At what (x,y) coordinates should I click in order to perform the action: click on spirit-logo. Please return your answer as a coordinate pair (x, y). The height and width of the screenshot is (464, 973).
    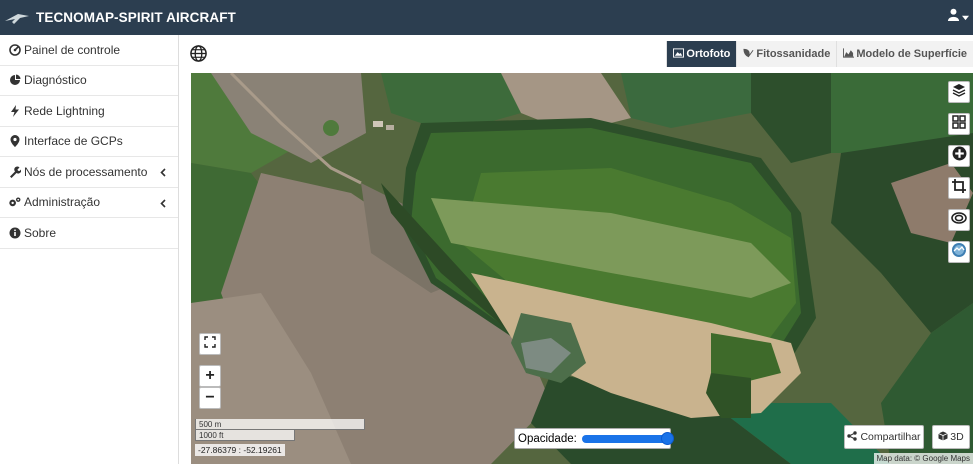
    Looking at the image, I should click on (17, 18).